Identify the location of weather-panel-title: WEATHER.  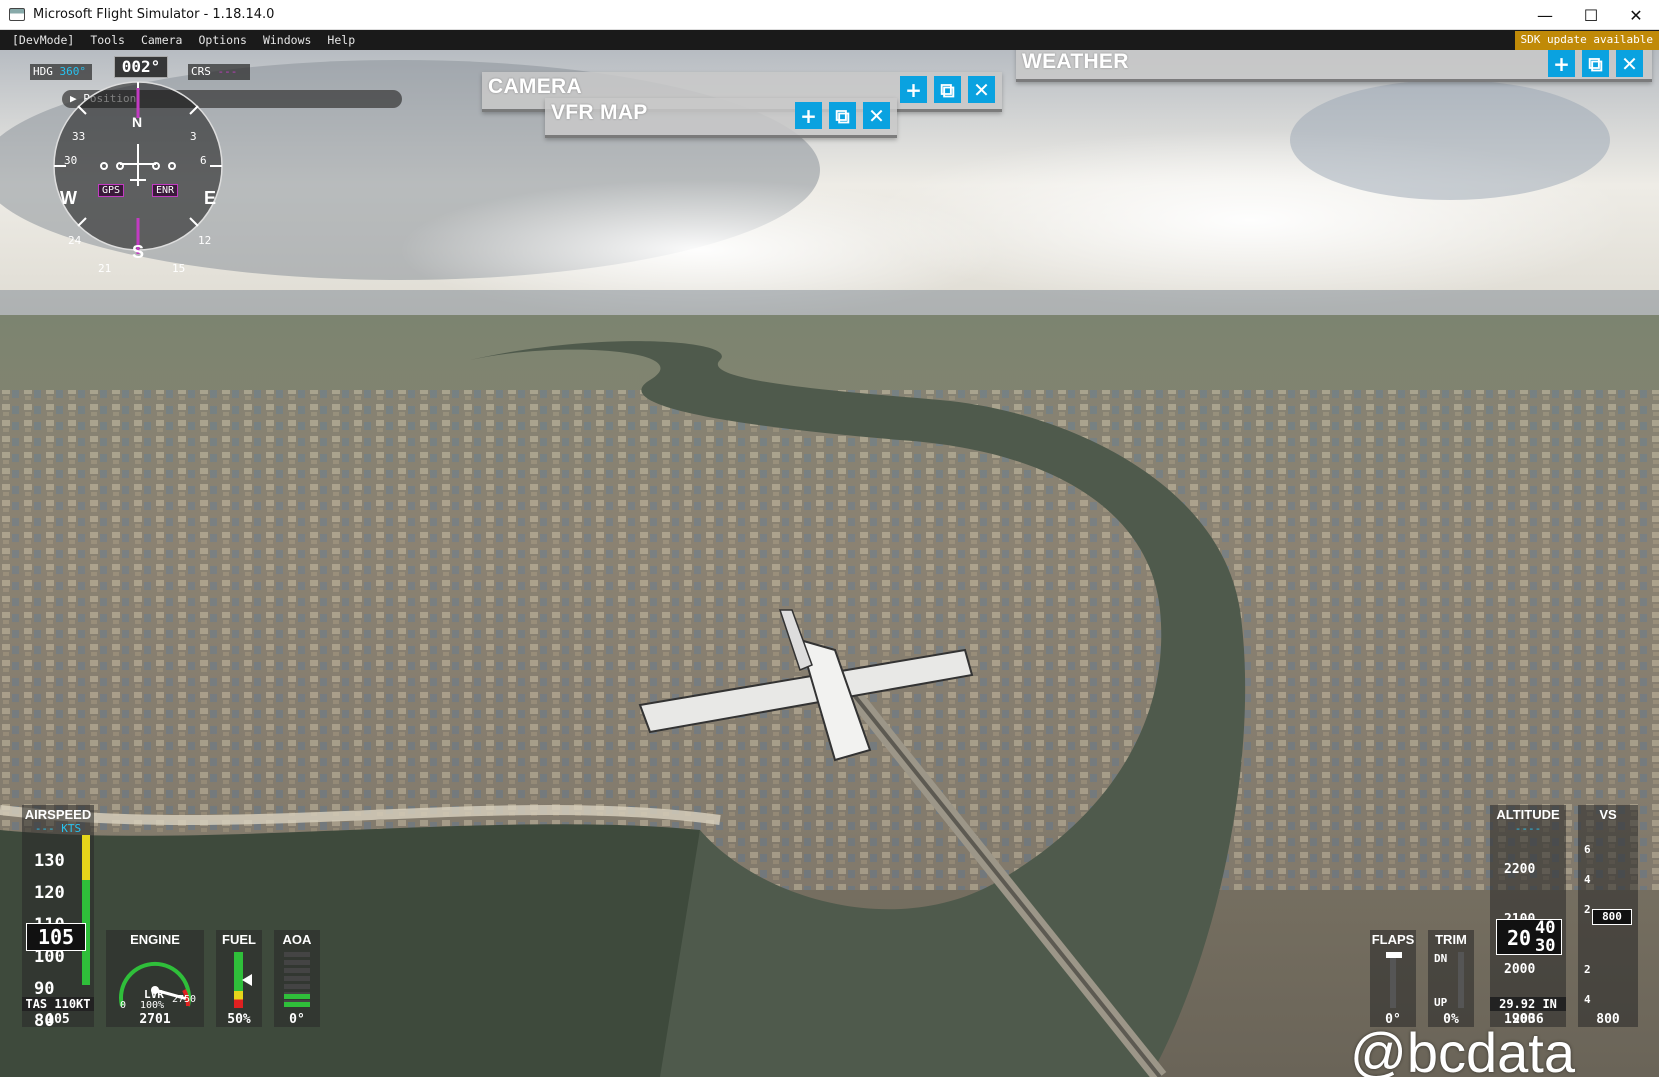
(1075, 61).